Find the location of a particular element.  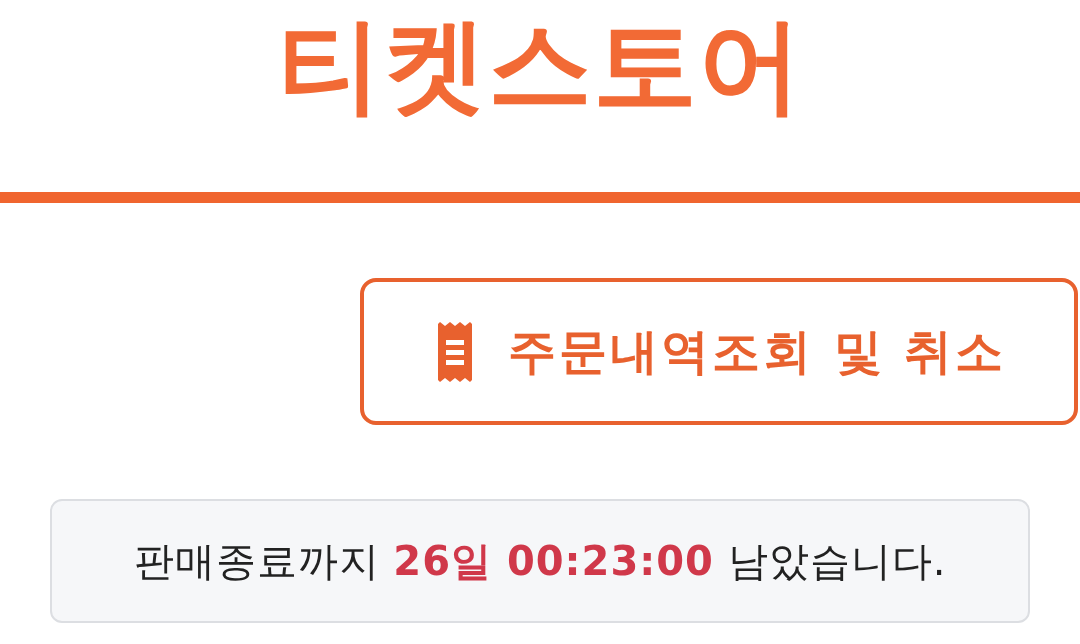

store-title: 티켓스토어 is located at coordinates (540, 65).